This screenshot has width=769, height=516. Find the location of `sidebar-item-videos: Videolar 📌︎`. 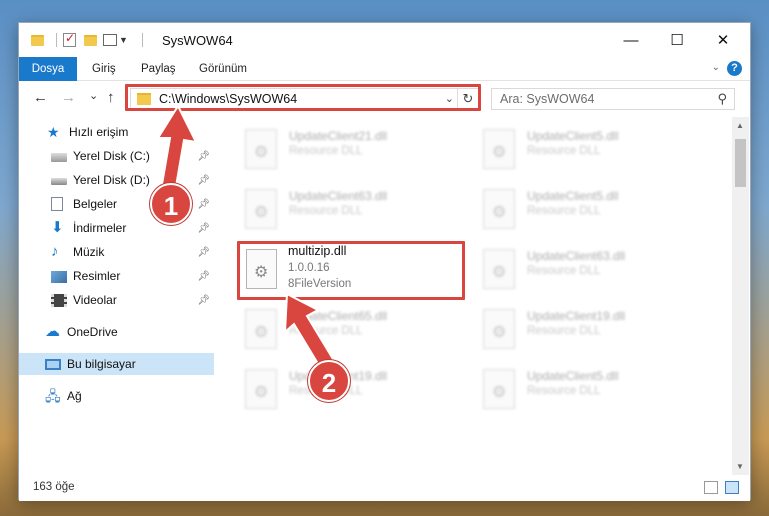

sidebar-item-videos: Videolar 📌︎ is located at coordinates (116, 300).